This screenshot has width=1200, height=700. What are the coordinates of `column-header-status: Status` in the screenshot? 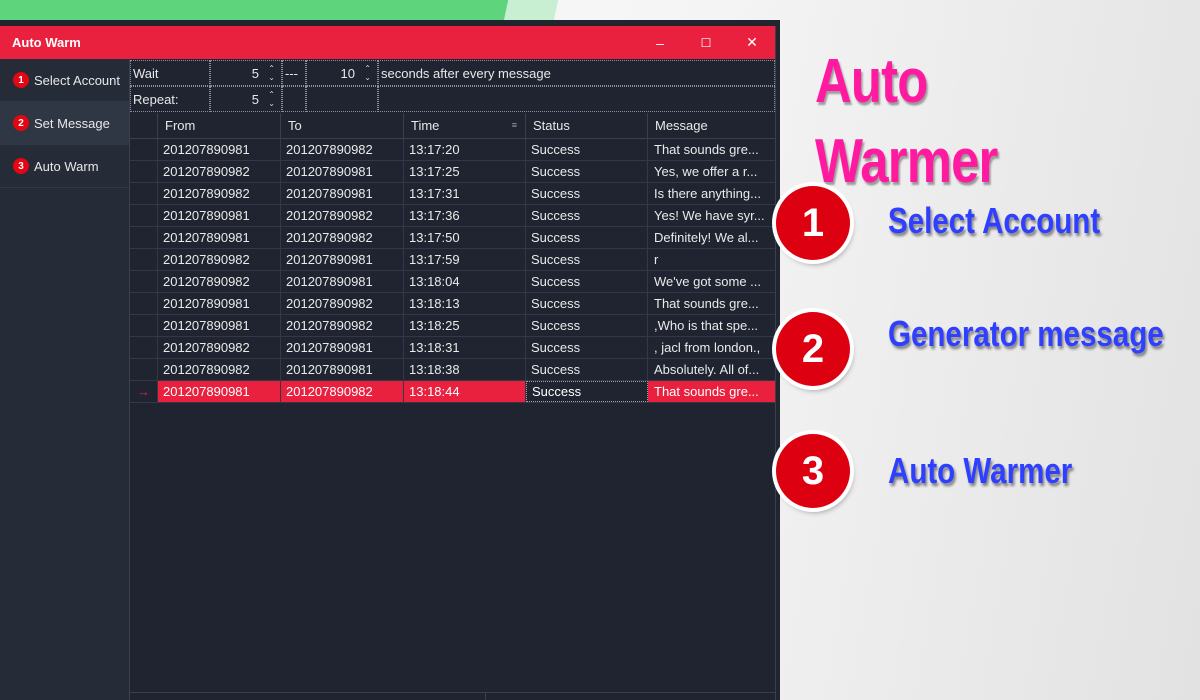 It's located at (587, 125).